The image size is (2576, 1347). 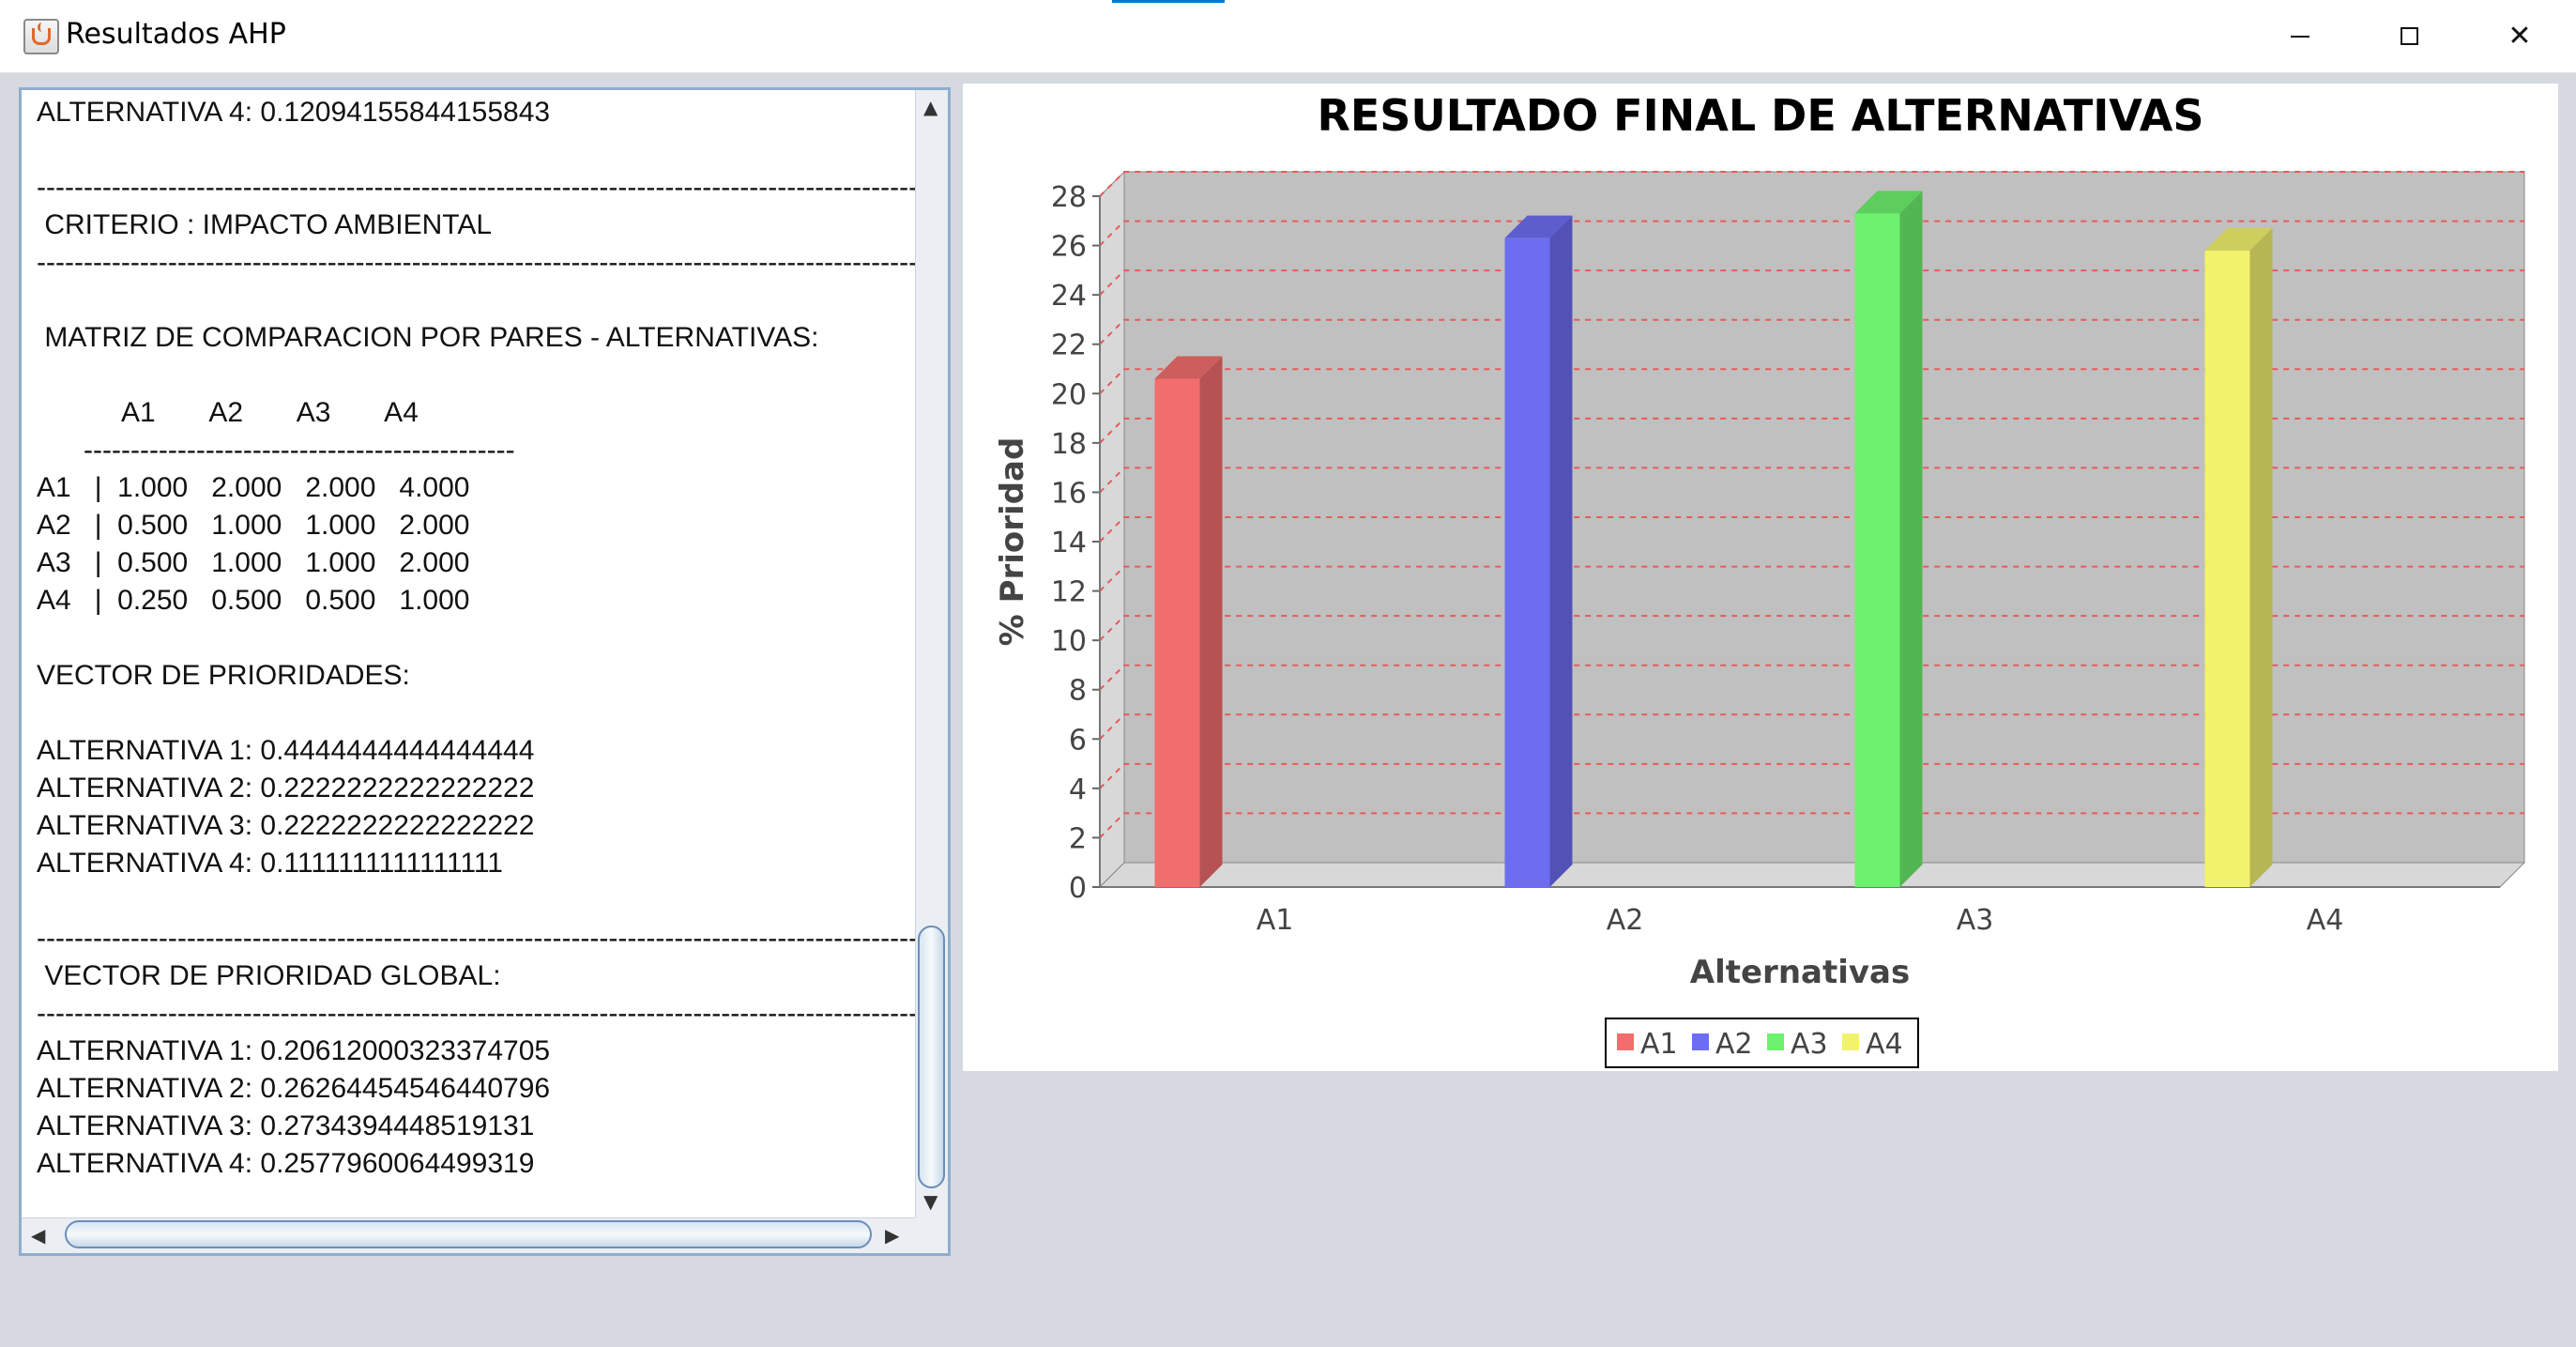 I want to click on legend-label: A3, so click(x=1809, y=1044).